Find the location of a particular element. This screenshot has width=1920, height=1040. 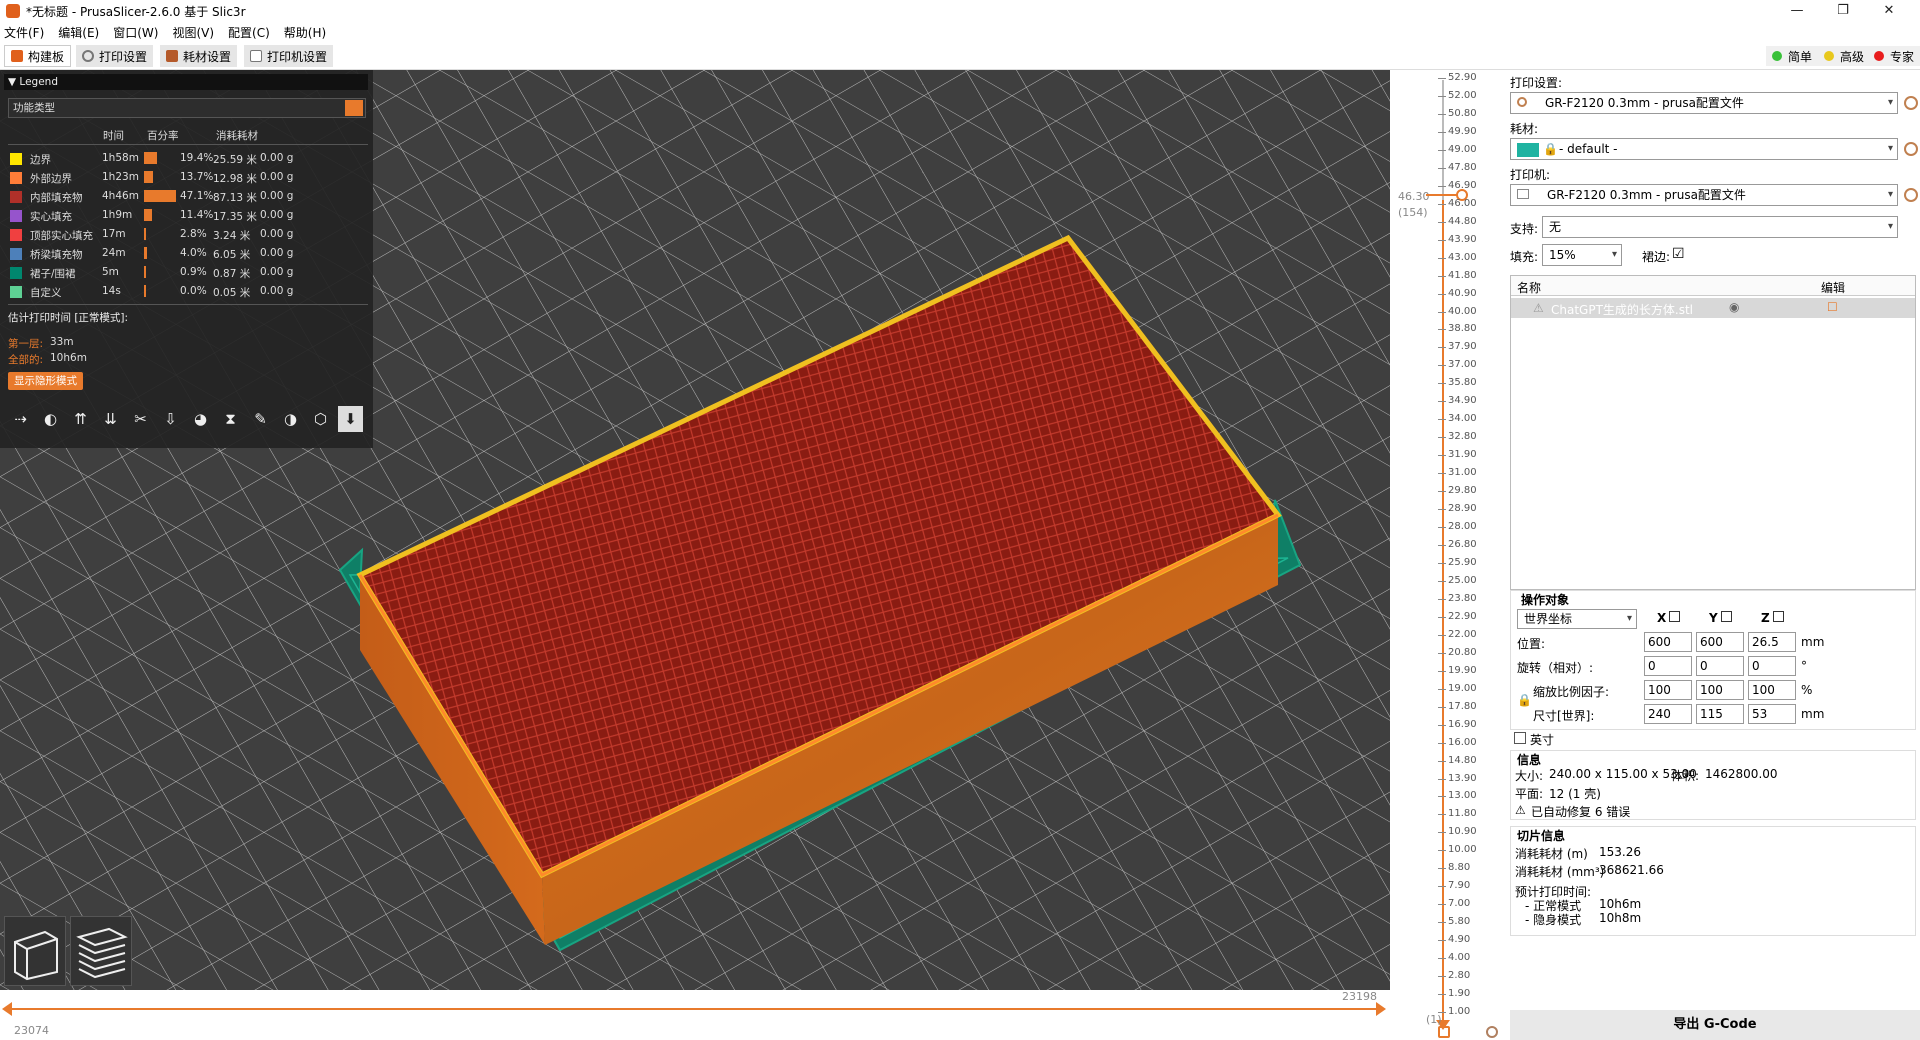

coord-system-dropdown: 世界坐标 ▾ is located at coordinates (1577, 619).